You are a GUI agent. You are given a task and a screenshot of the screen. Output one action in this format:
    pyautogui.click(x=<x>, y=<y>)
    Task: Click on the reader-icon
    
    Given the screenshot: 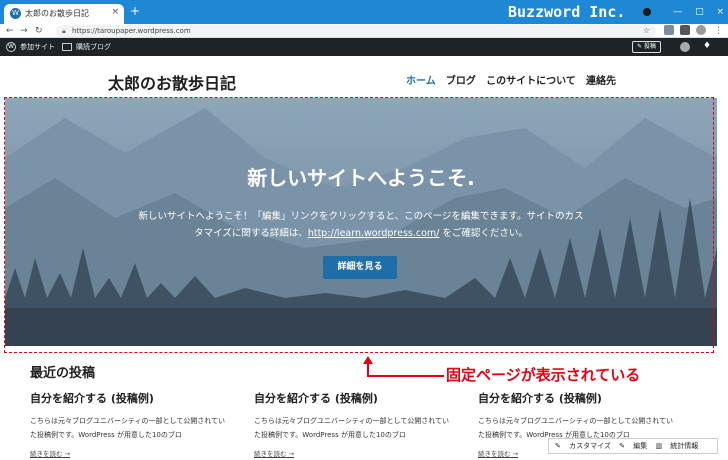 What is the action you would take?
    pyautogui.click(x=67, y=47)
    